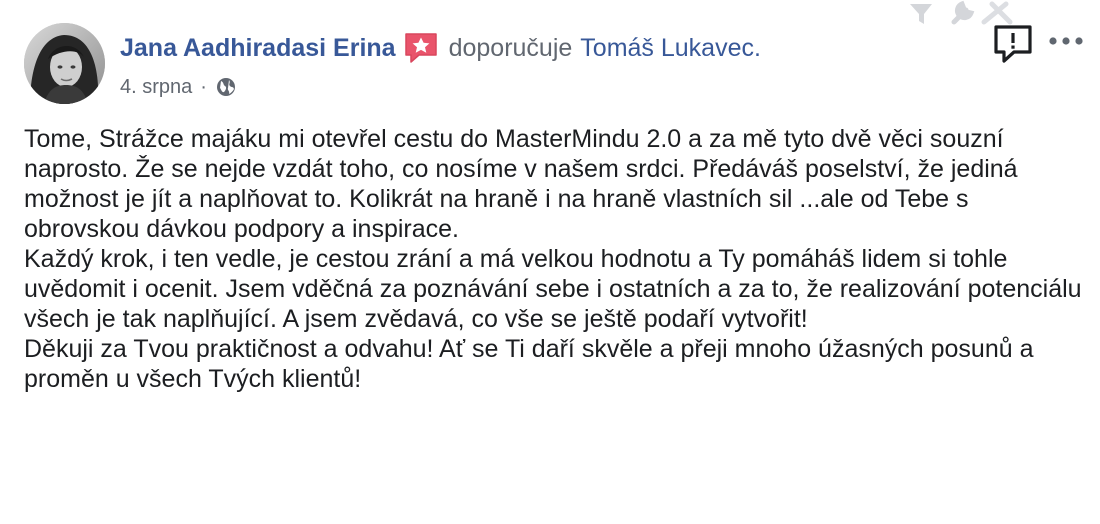  What do you see at coordinates (226, 87) in the screenshot?
I see `globe-icon` at bounding box center [226, 87].